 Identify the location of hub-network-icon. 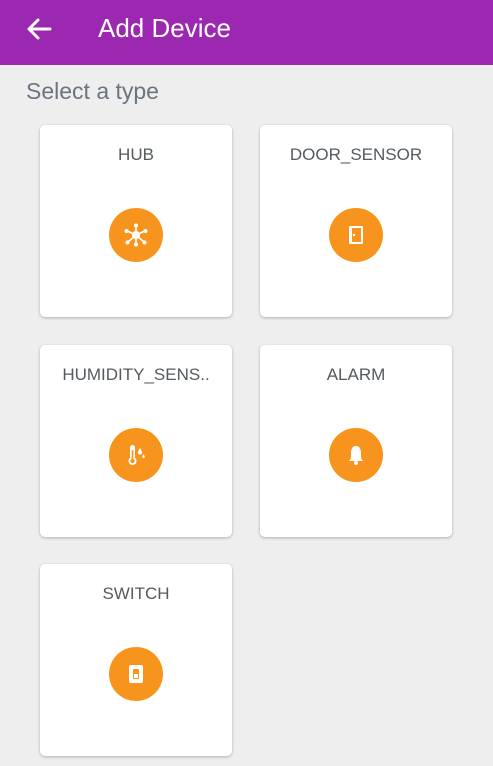
(136, 235).